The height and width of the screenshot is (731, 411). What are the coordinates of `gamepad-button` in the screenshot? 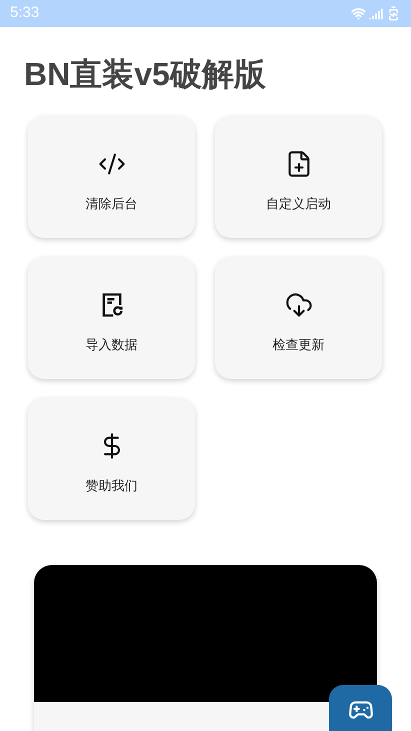 It's located at (360, 708).